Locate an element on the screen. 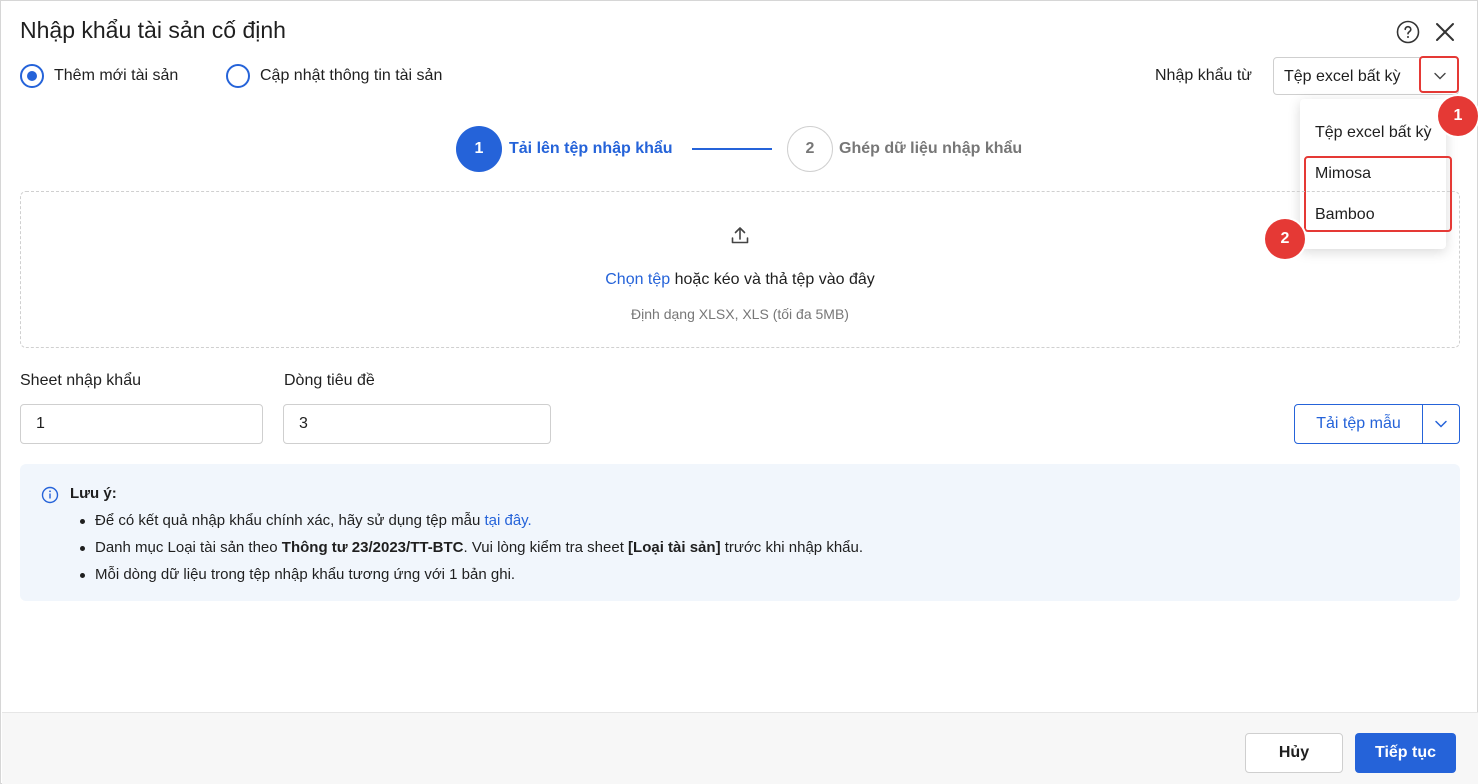 This screenshot has height=784, width=1478. choose-file-link: Chọn tệp is located at coordinates (637, 279).